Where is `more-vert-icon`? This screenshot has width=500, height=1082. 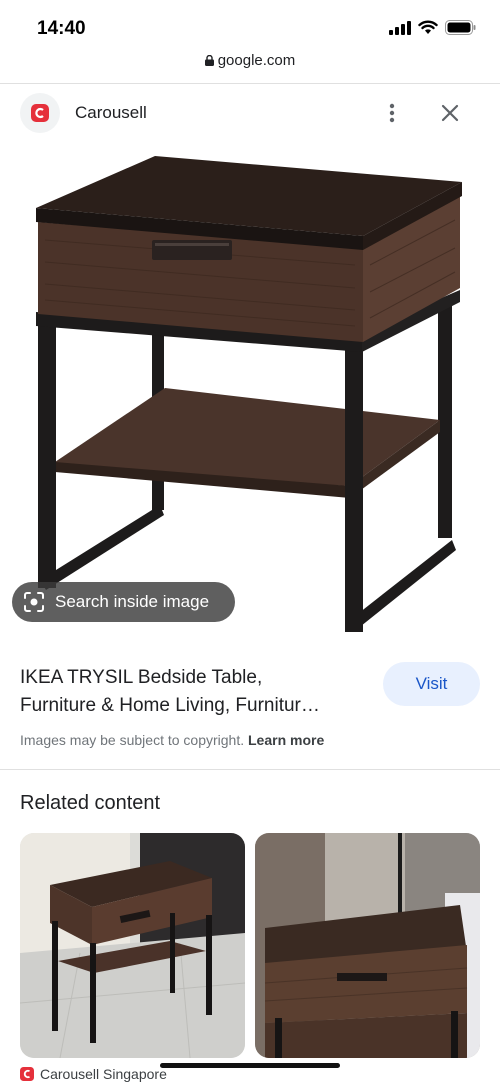
more-vert-icon is located at coordinates (392, 113).